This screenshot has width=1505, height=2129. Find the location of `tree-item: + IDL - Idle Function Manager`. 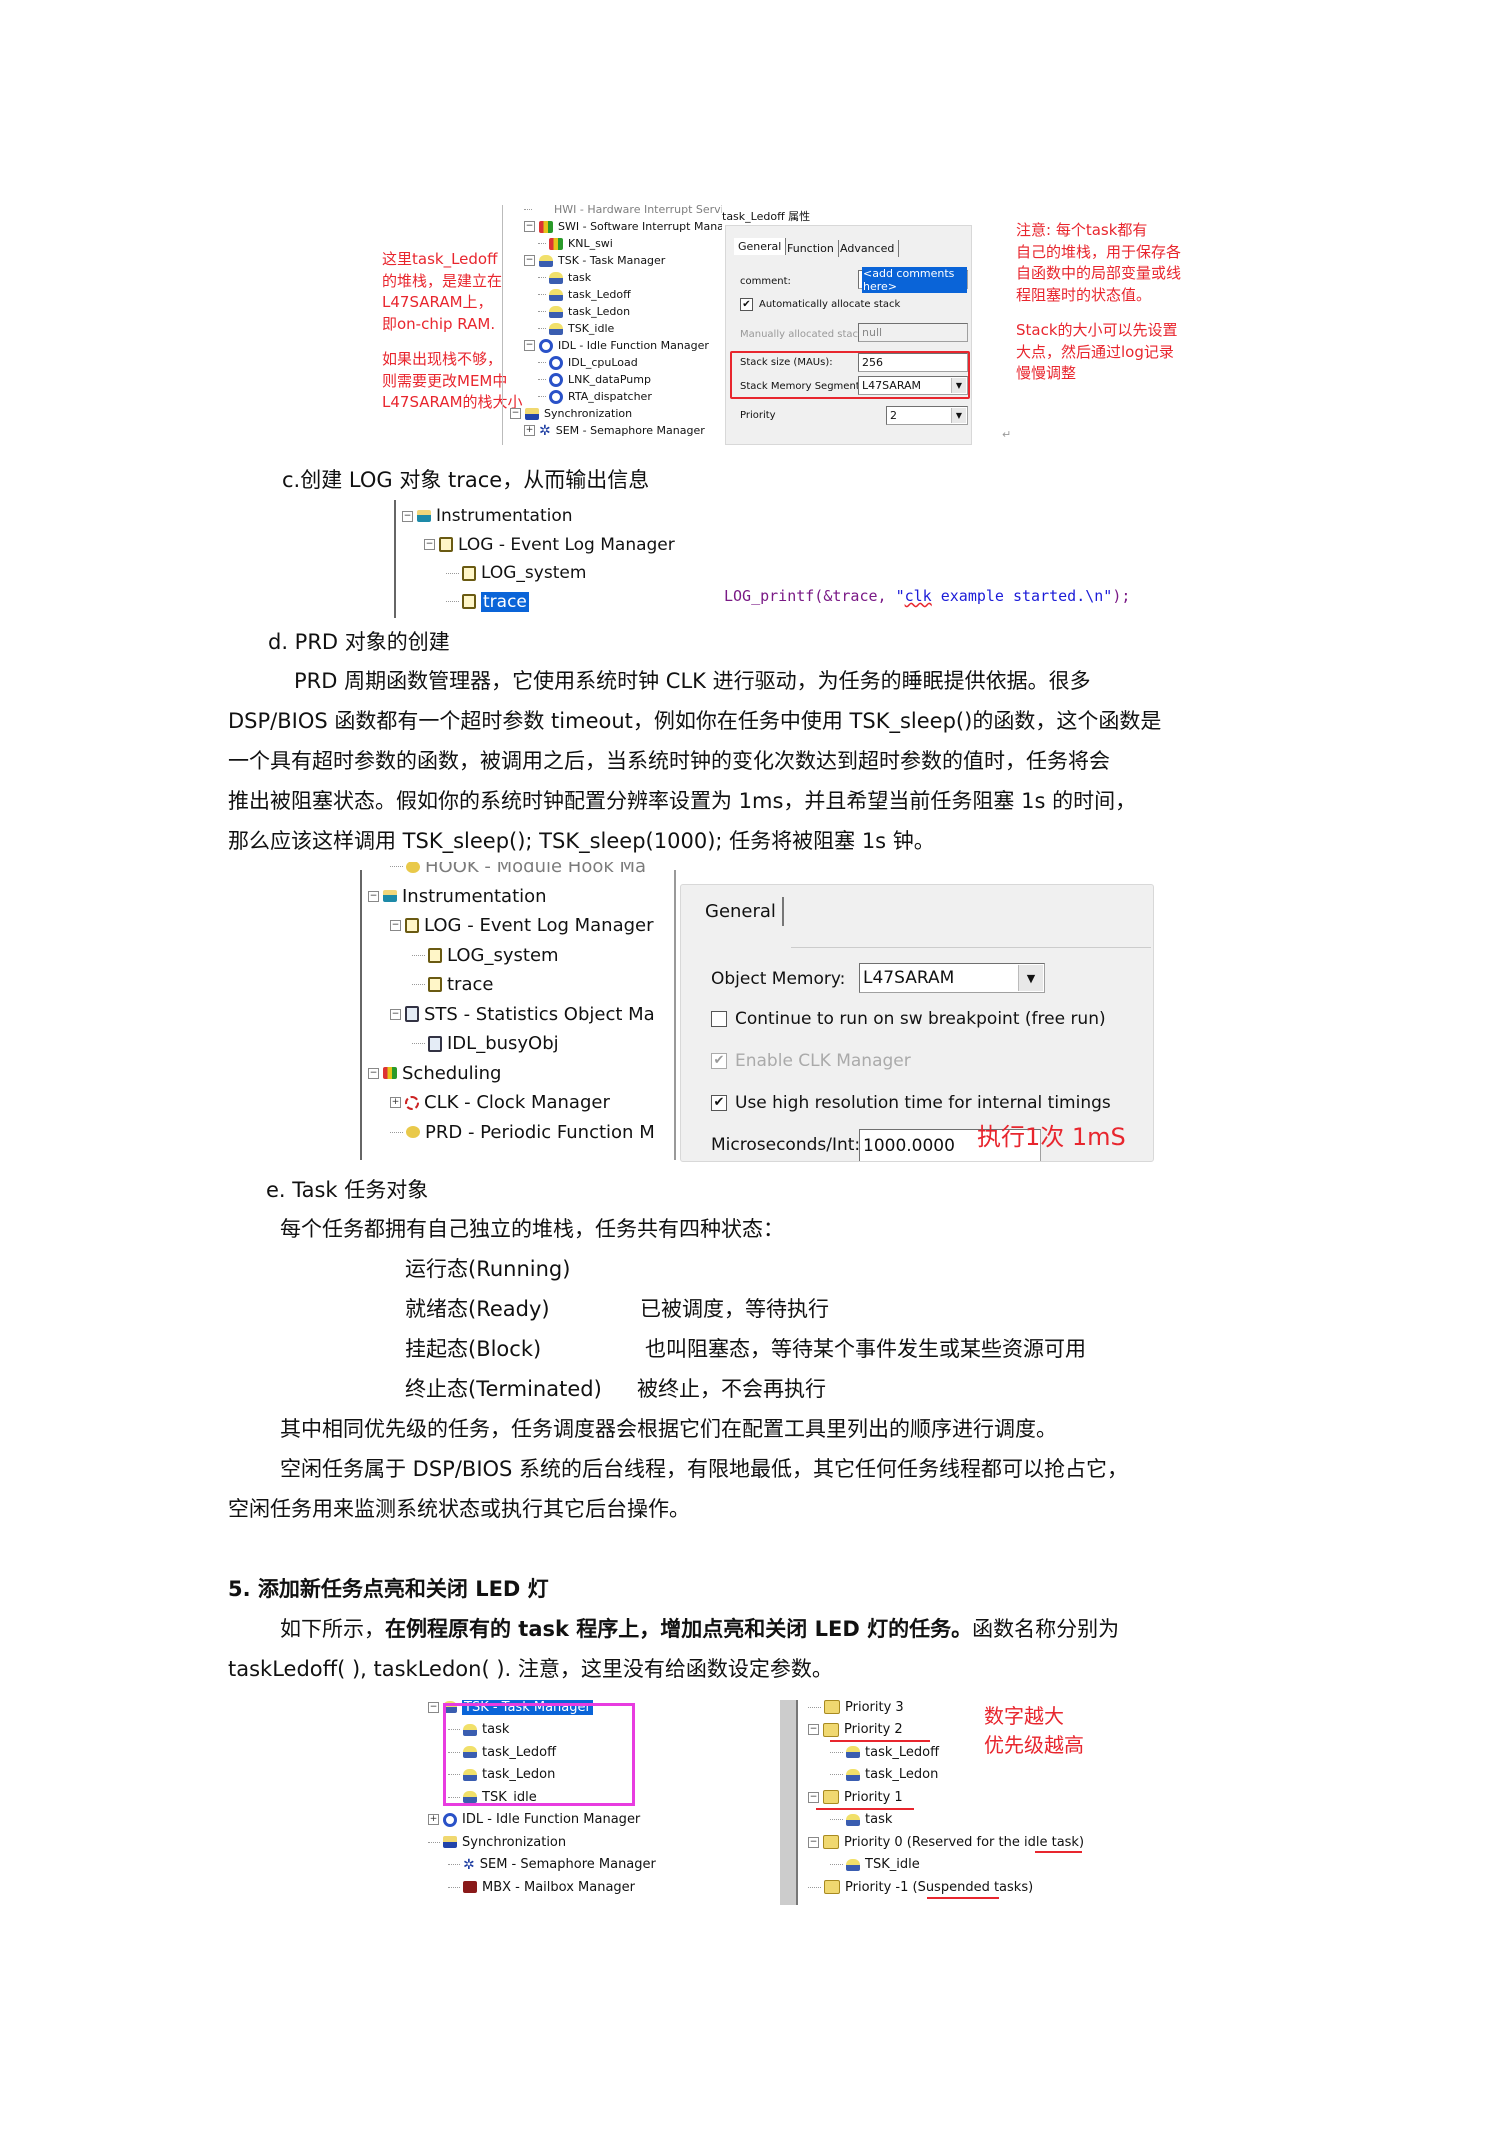

tree-item: + IDL - Idle Function Manager is located at coordinates (534, 1820).